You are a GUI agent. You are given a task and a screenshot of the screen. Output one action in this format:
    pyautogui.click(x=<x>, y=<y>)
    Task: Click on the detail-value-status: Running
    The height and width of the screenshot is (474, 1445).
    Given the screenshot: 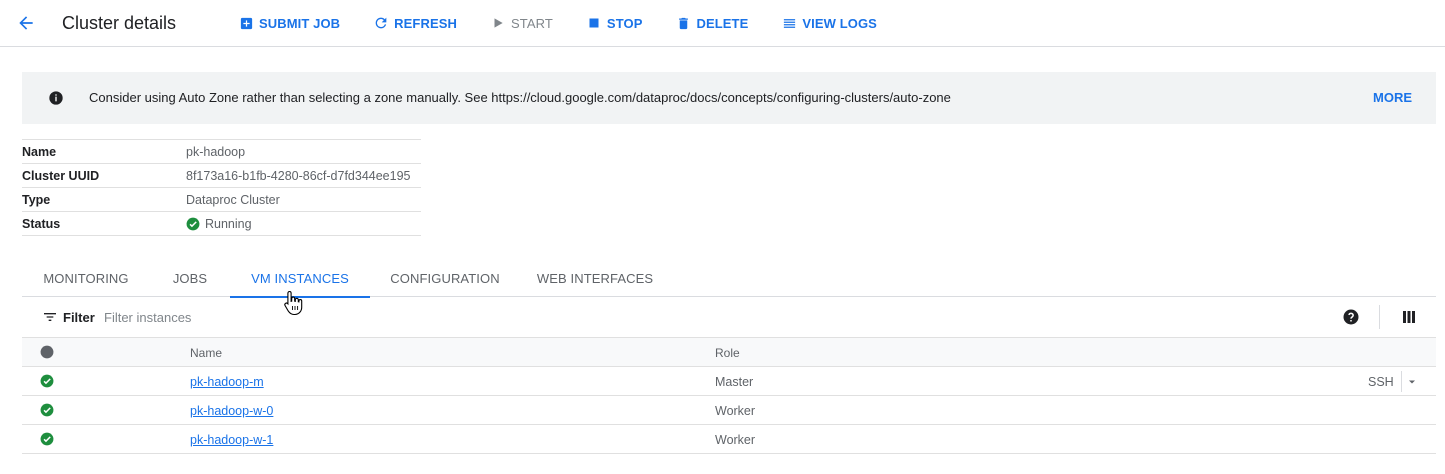 What is the action you would take?
    pyautogui.click(x=219, y=224)
    